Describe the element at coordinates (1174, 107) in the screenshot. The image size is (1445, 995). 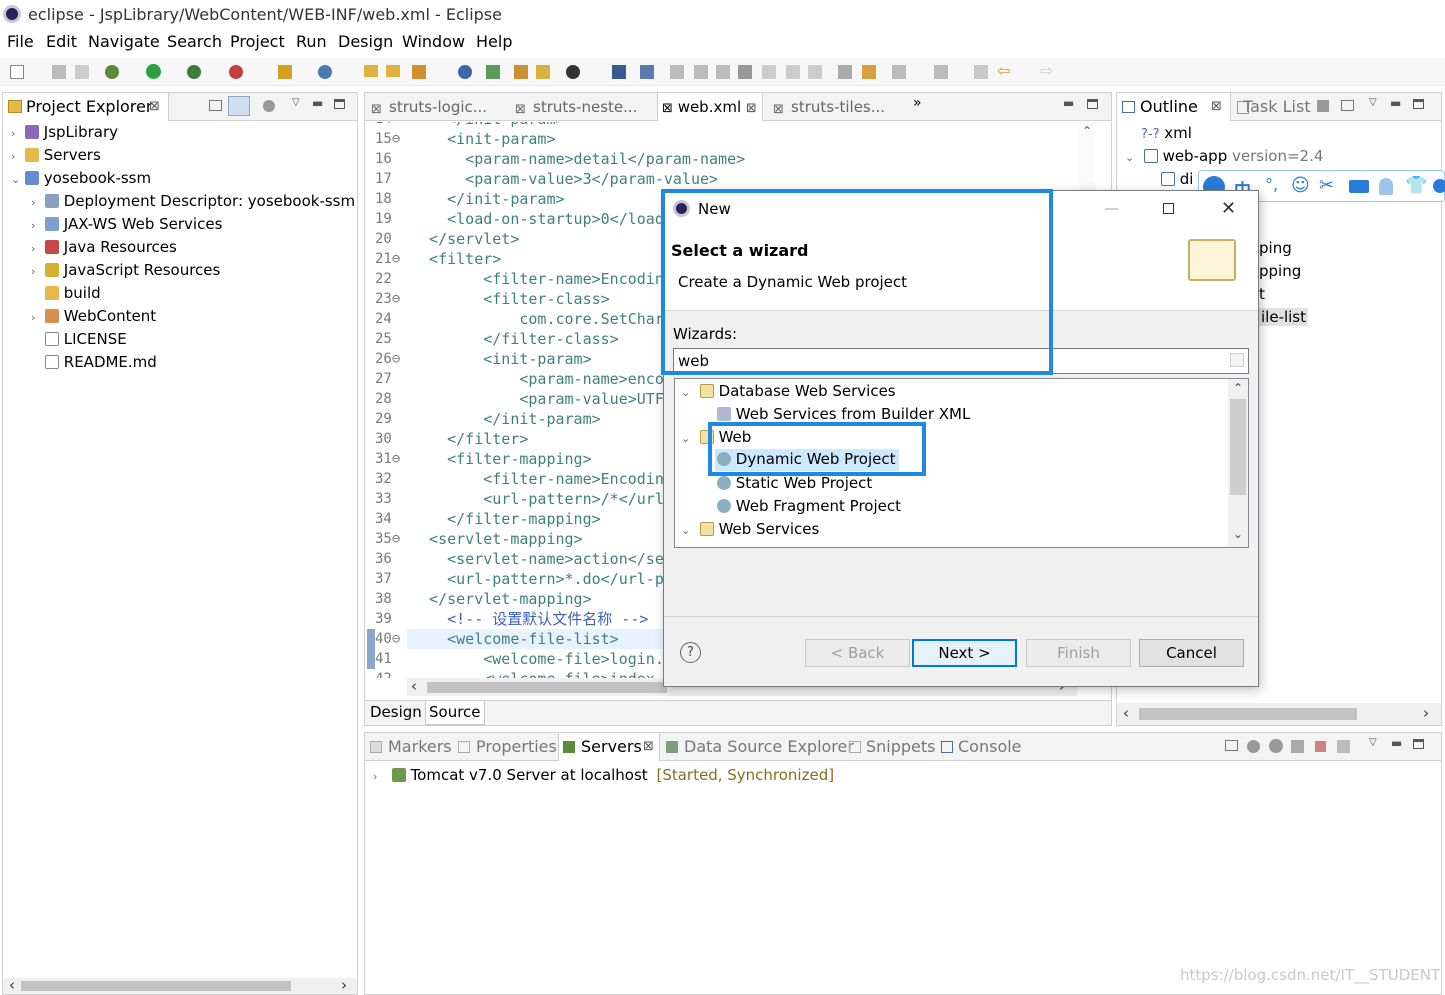
I see `outline-tab: Outline ⊠` at that location.